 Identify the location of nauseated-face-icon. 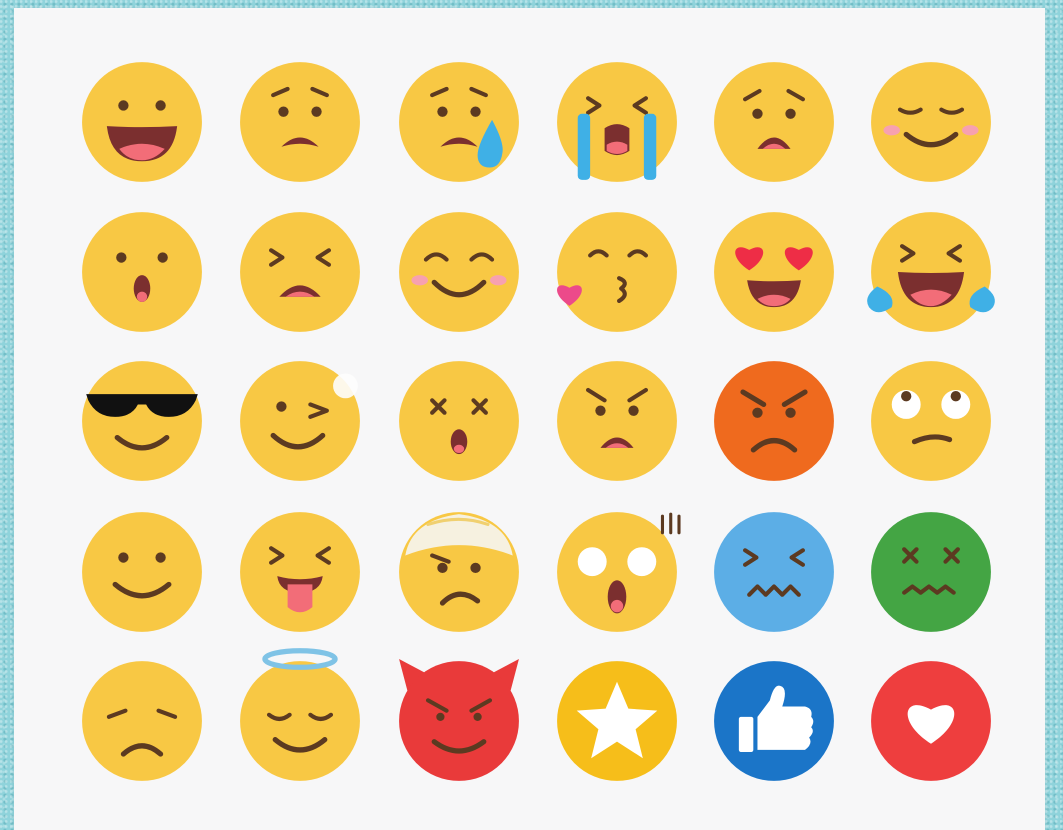
(931, 572).